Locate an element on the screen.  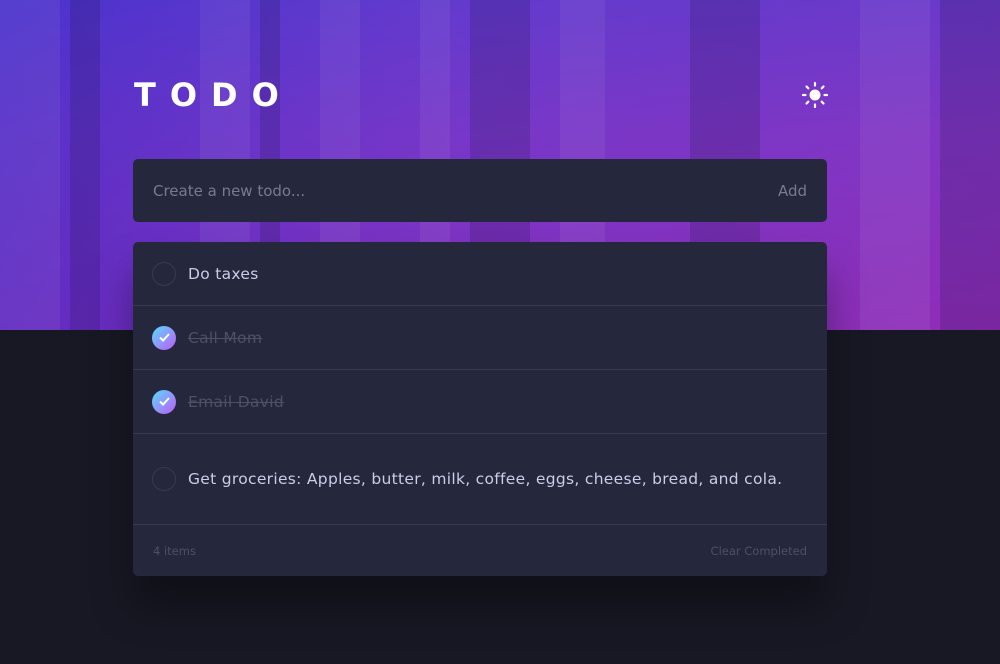
todo-text: Email David is located at coordinates (236, 401).